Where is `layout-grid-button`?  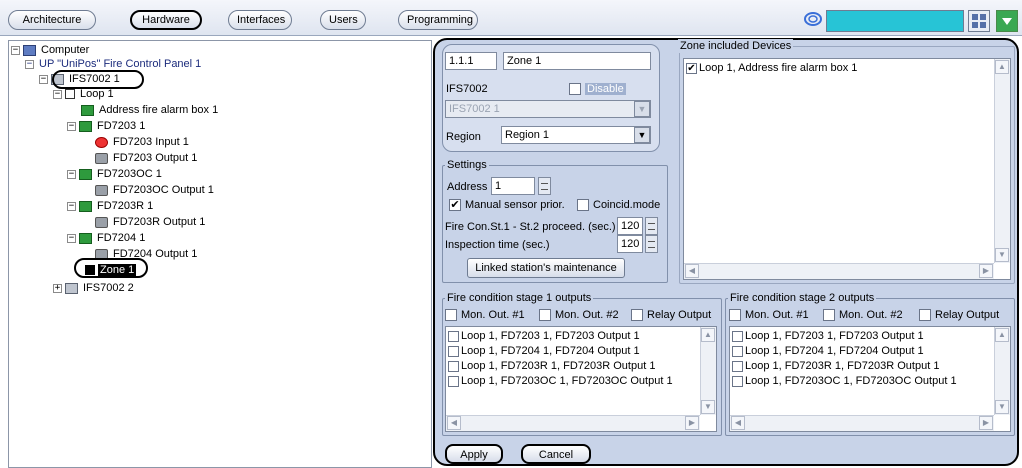
layout-grid-button is located at coordinates (979, 21).